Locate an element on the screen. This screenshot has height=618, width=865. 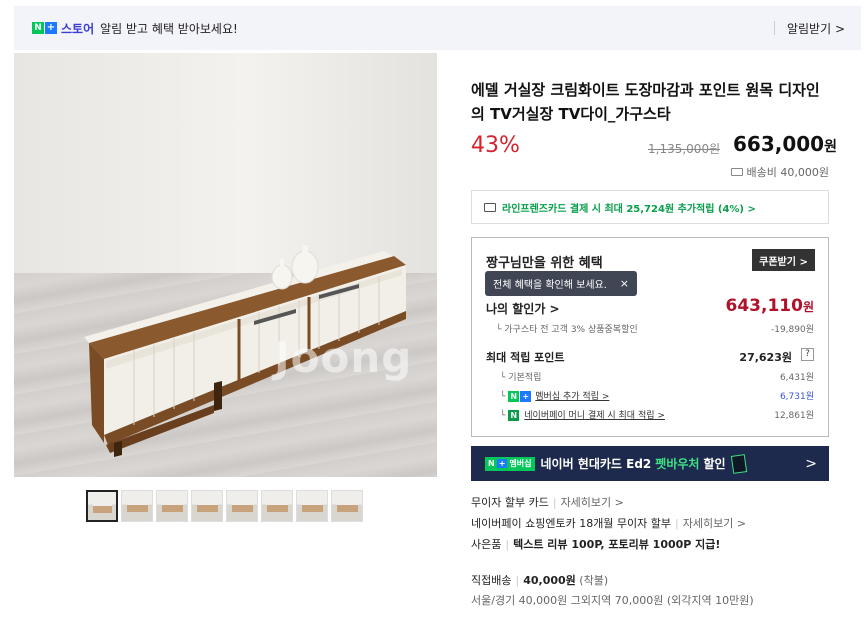
gift-text: 텍스트 리뷰 100P, 포토리뷰 1000P 지급! is located at coordinates (617, 544).